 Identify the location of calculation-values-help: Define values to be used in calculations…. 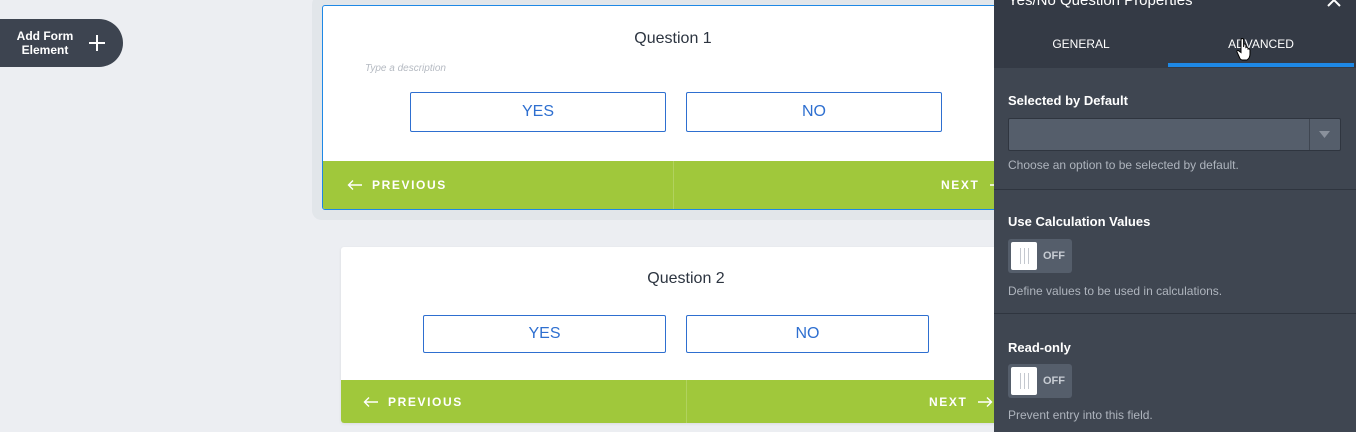
(1115, 291).